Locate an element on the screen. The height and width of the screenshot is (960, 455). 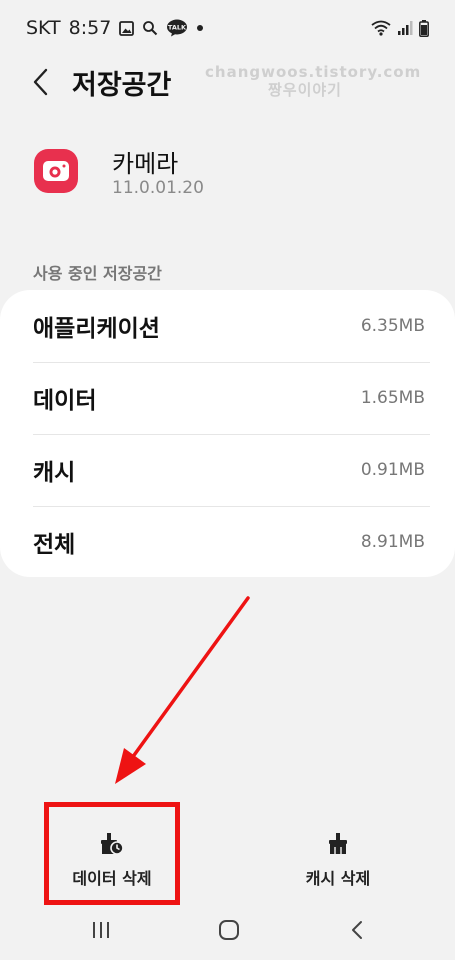
home-button is located at coordinates (229, 930).